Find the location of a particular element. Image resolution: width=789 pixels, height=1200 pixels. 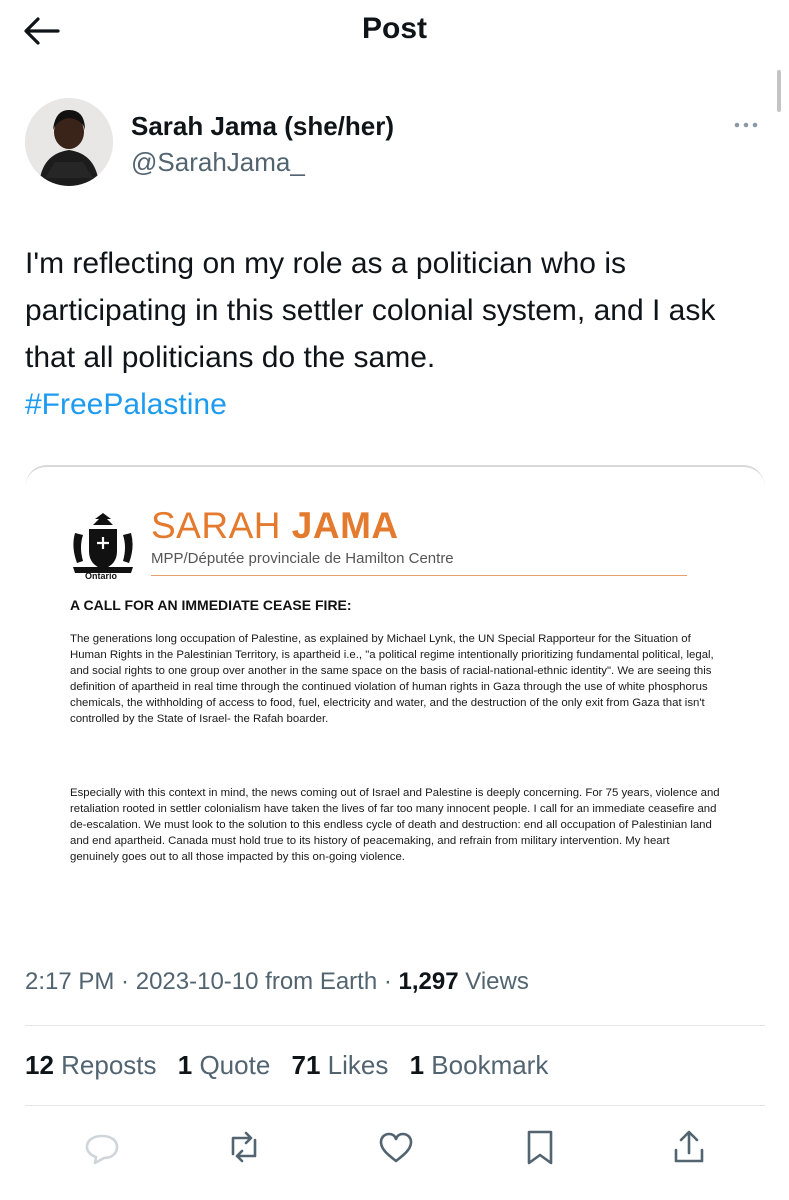

bookmark-button is located at coordinates (540, 1147).